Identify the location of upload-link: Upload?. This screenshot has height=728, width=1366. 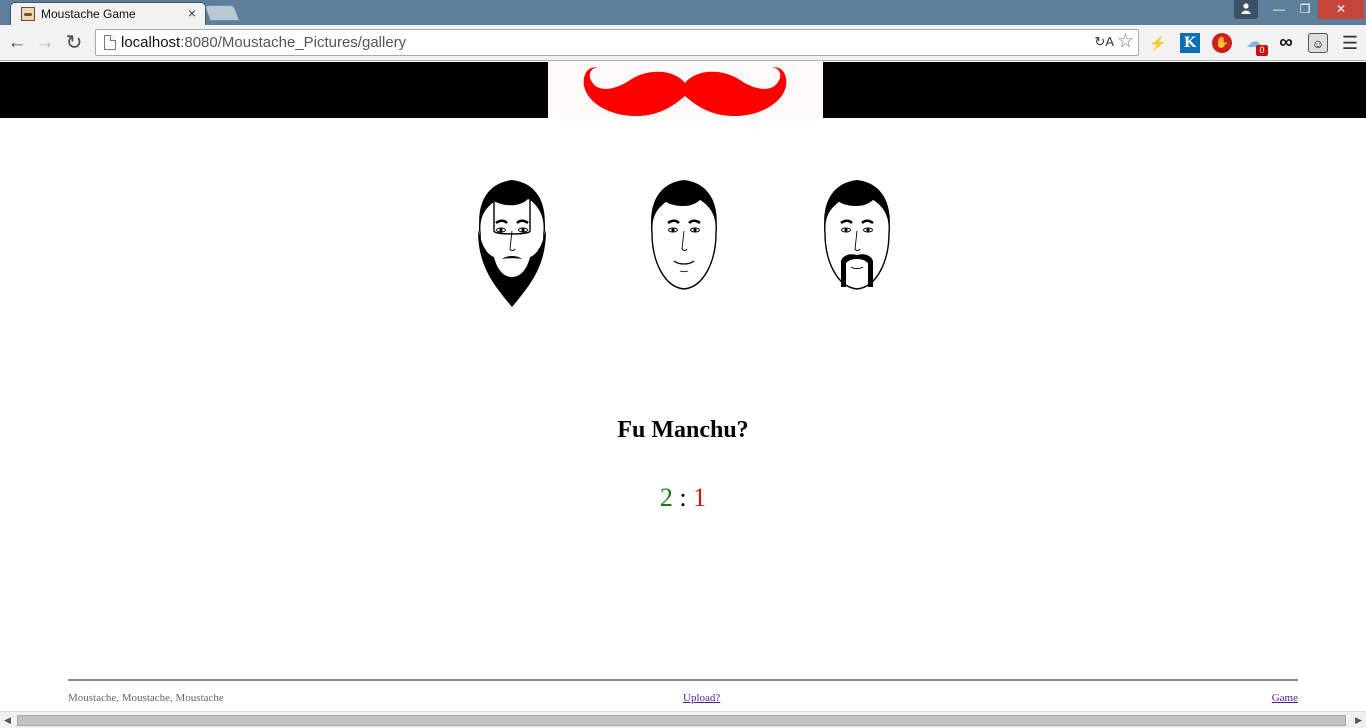
(701, 698).